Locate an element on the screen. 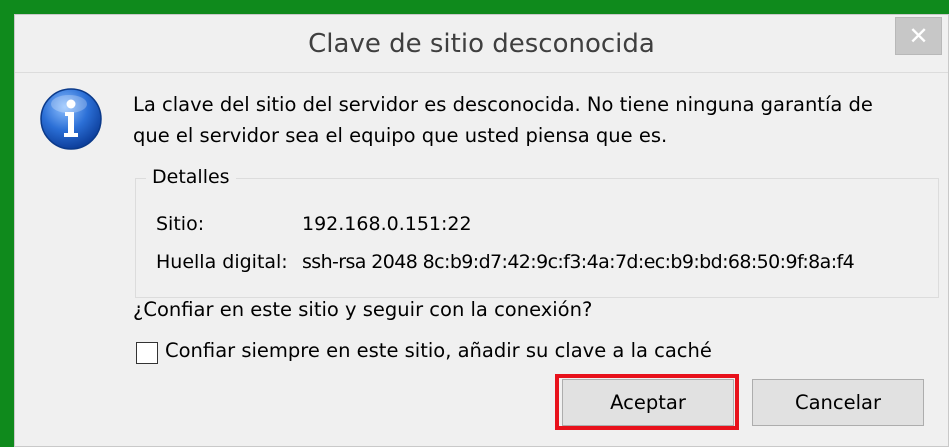 The height and width of the screenshot is (447, 949). title-bar: Clave de sitio desconocida ✕ is located at coordinates (481, 43).